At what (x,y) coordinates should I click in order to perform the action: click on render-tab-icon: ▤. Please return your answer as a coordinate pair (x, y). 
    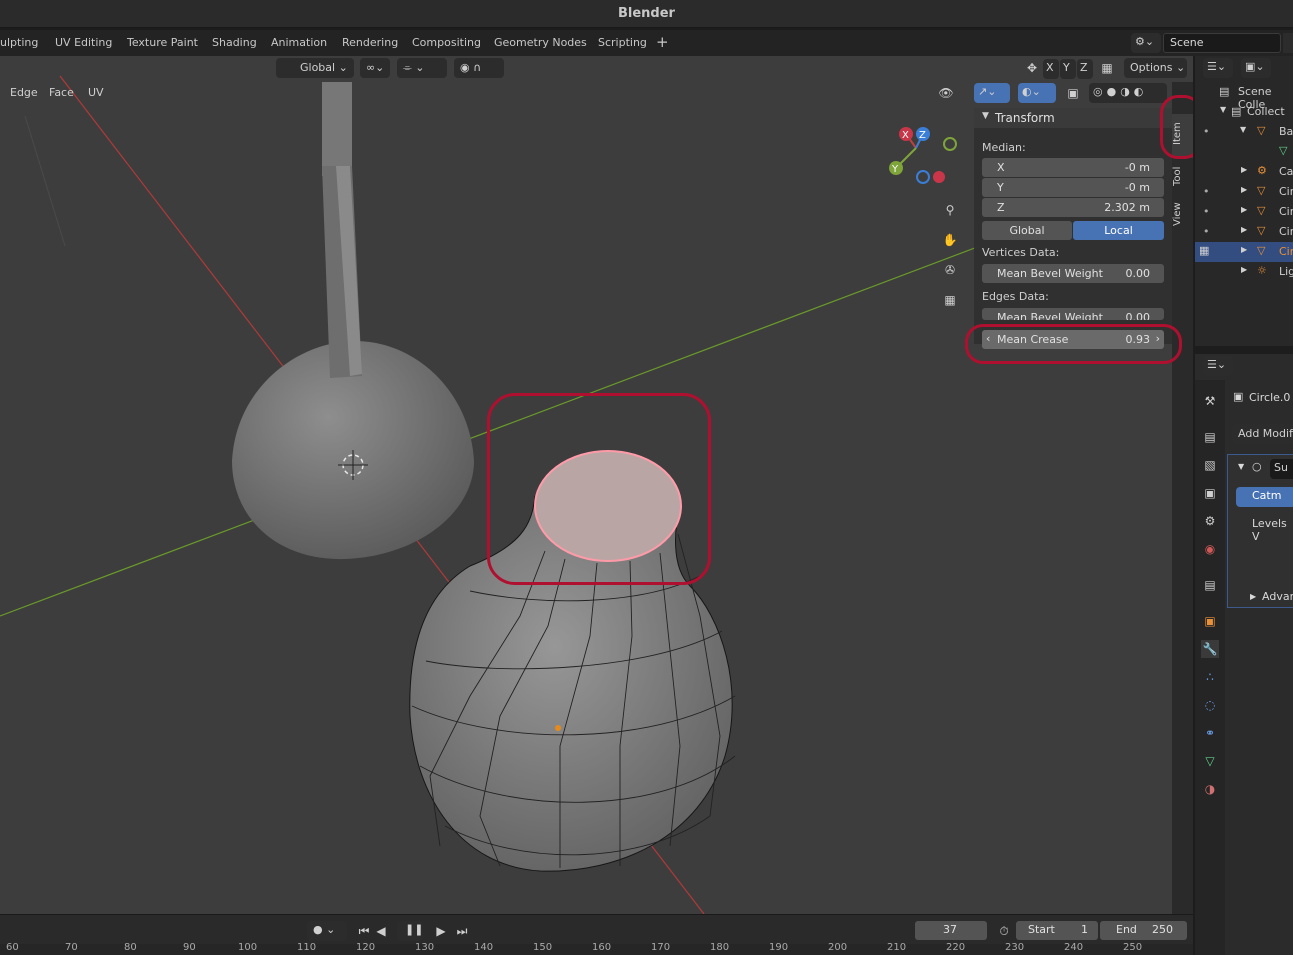
    Looking at the image, I should click on (1210, 437).